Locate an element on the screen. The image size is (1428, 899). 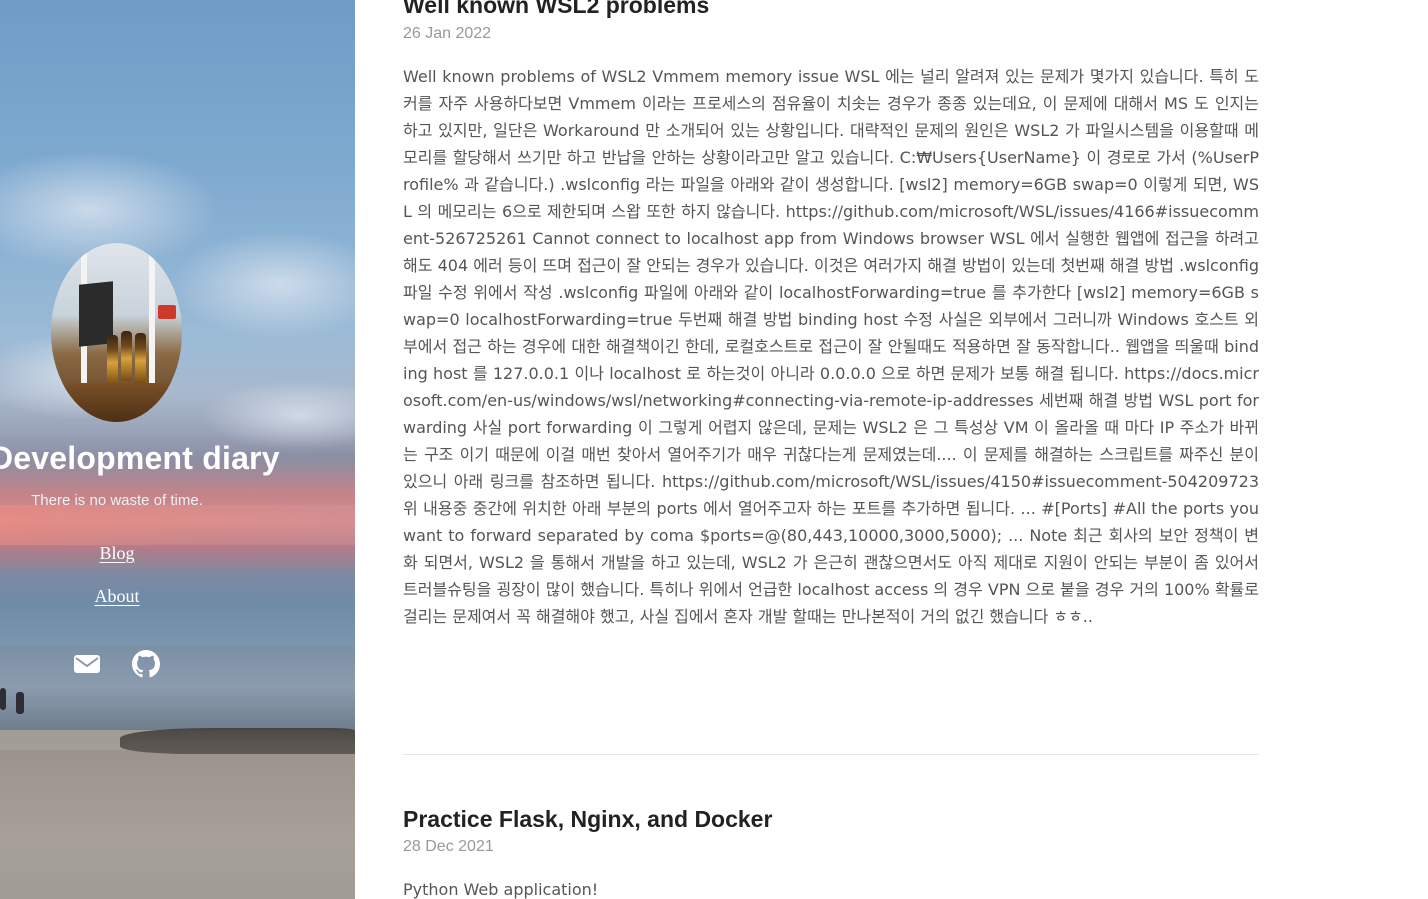
post-title: Practice Flask, Nginx, and Docker is located at coordinates (587, 819).